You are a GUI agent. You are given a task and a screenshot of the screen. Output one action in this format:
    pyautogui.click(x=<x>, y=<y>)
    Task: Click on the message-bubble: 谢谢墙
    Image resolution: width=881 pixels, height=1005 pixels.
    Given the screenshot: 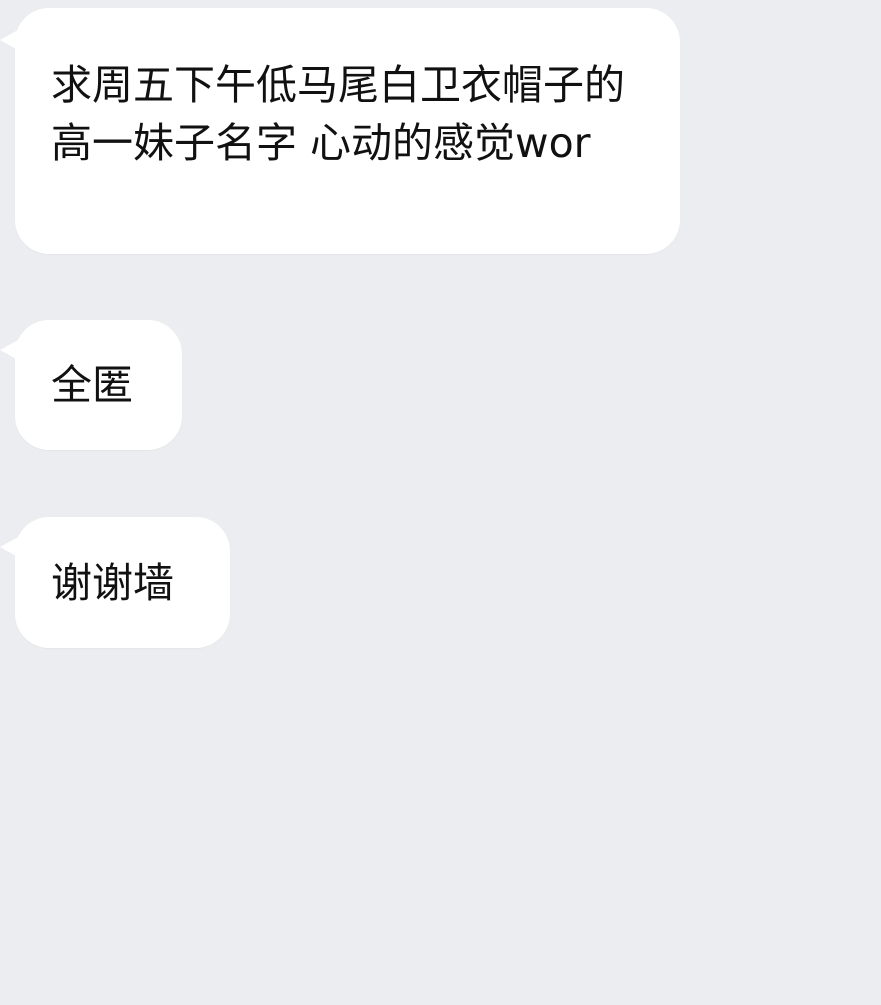 What is the action you would take?
    pyautogui.click(x=122, y=582)
    